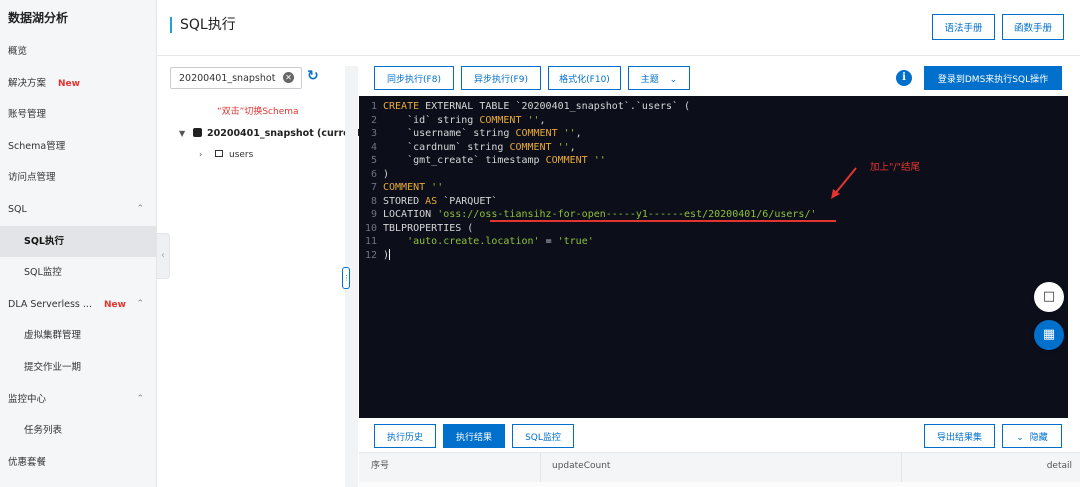 The height and width of the screenshot is (487, 1080). I want to click on column-header-detail: detail, so click(1059, 466).